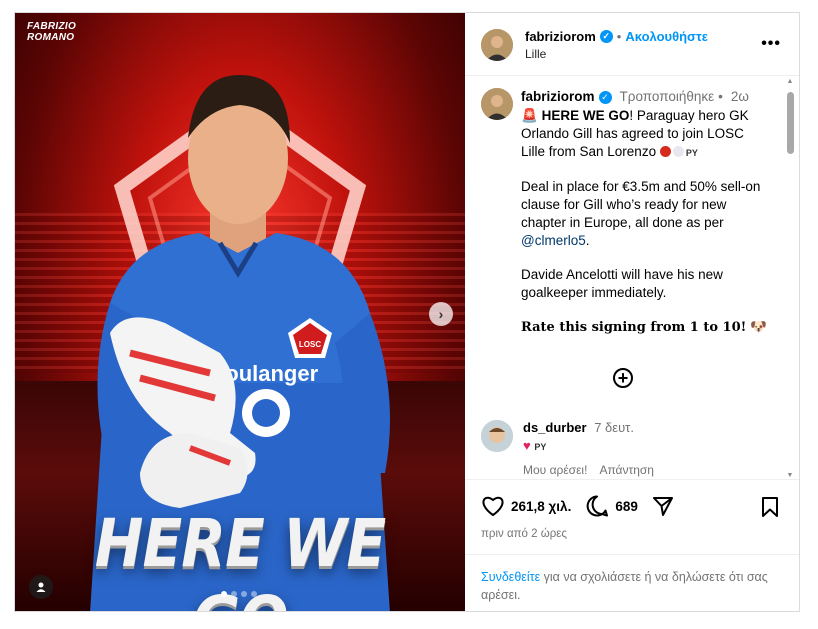 This screenshot has height=629, width=818. Describe the element at coordinates (553, 240) in the screenshot. I see `mention-link: @clmerlo5` at that location.